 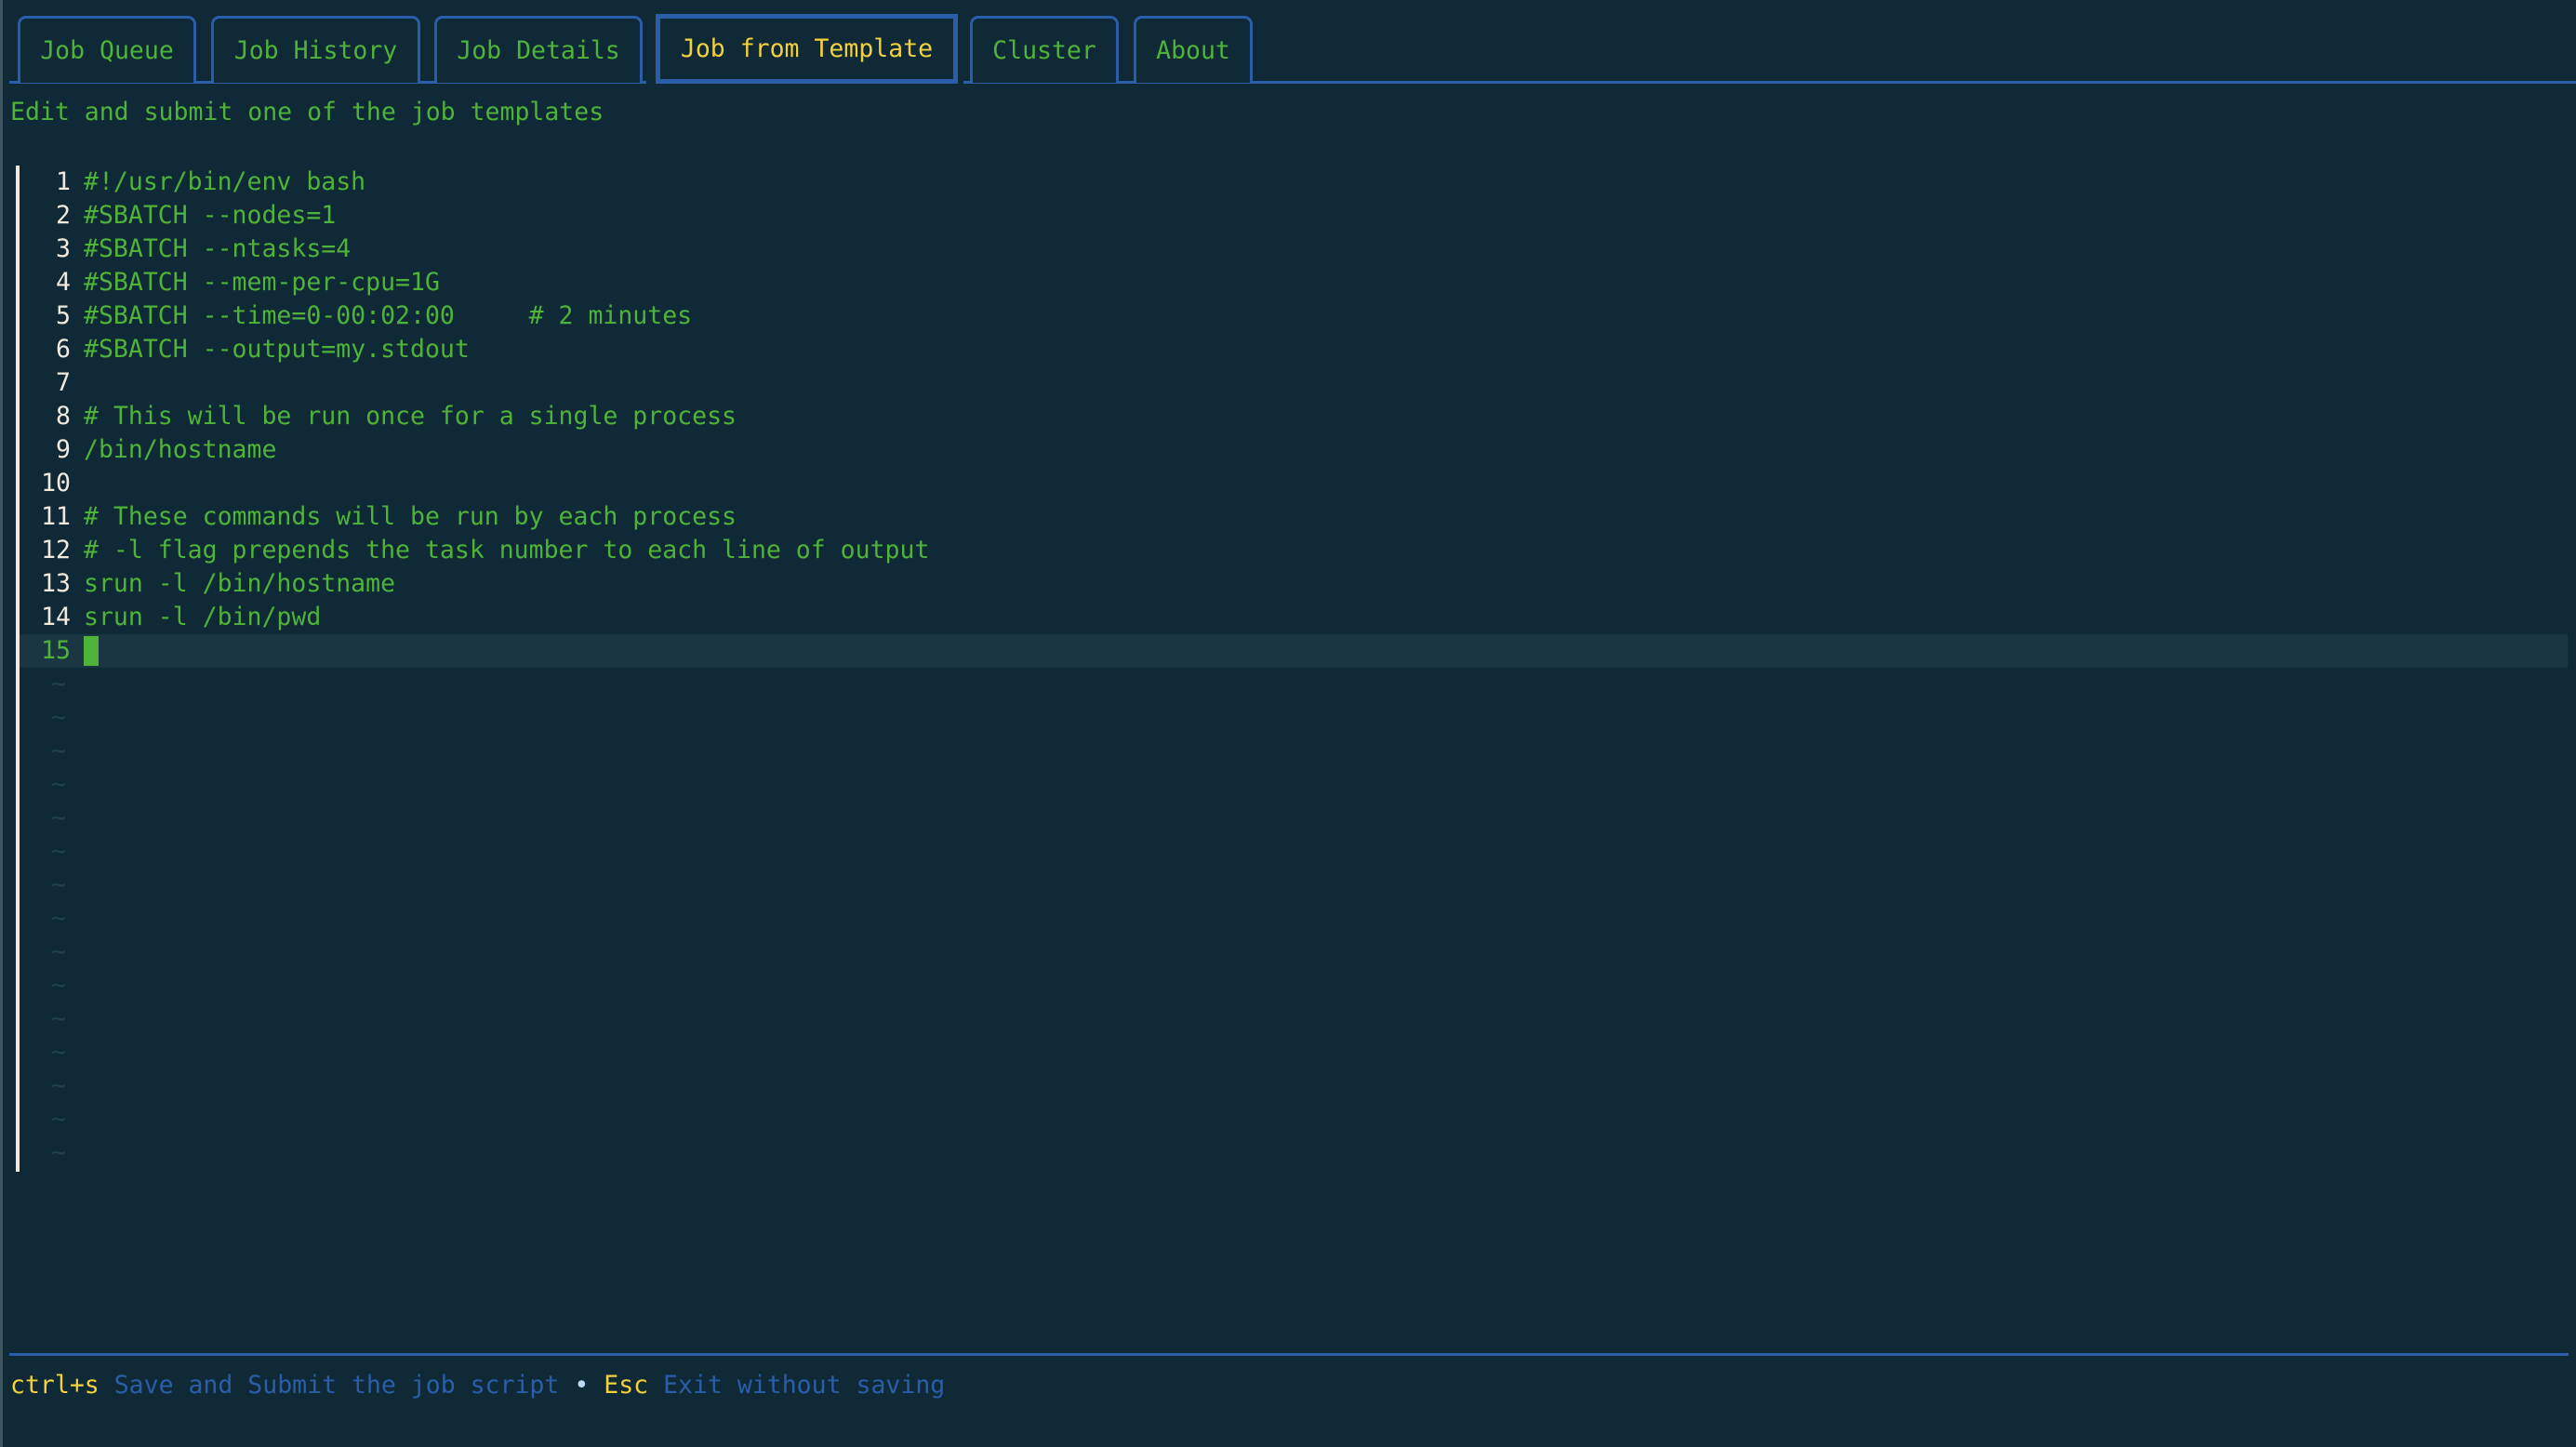 I want to click on line-number: 10, so click(x=56, y=484).